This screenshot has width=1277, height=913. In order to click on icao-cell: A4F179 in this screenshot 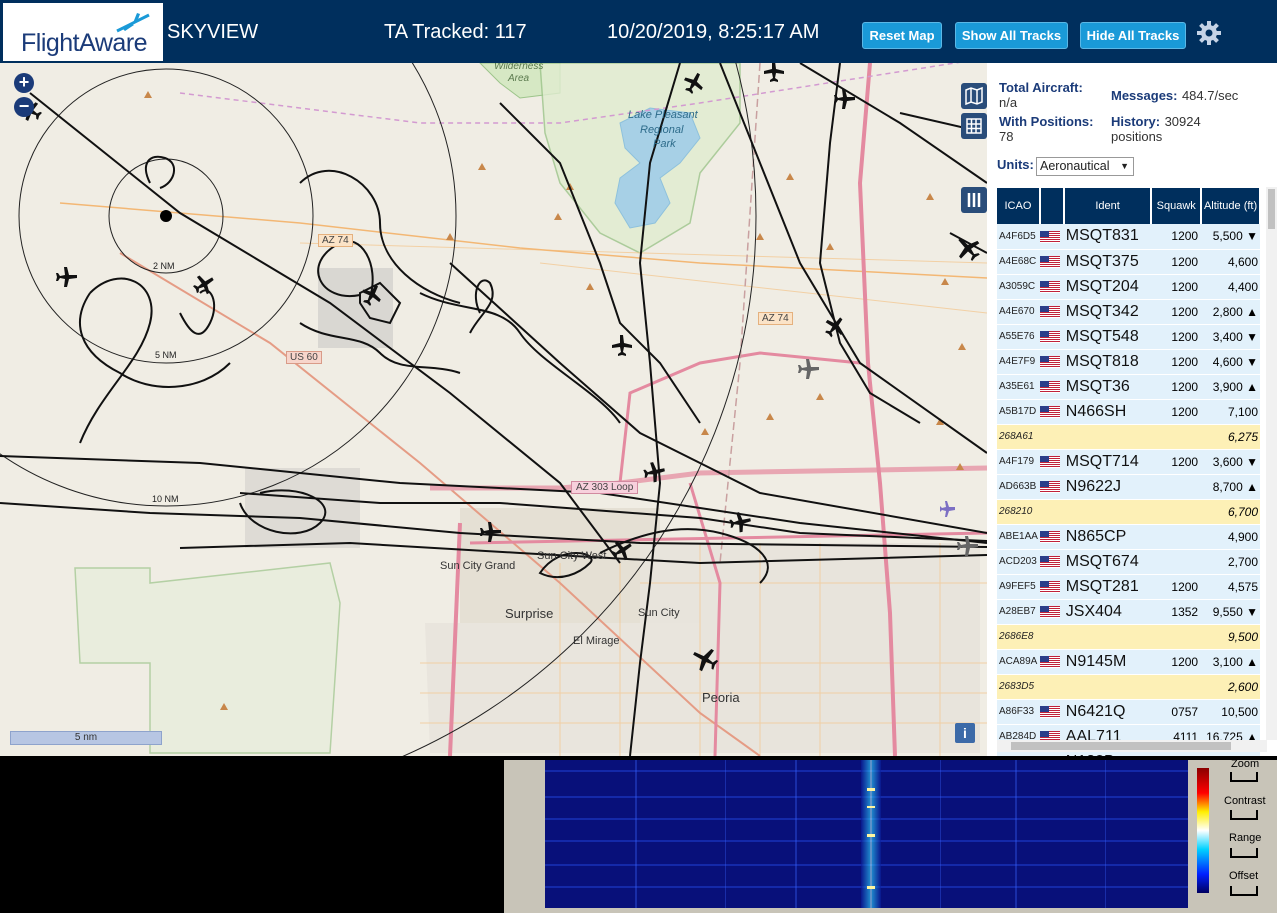, I will do `click(1018, 462)`.